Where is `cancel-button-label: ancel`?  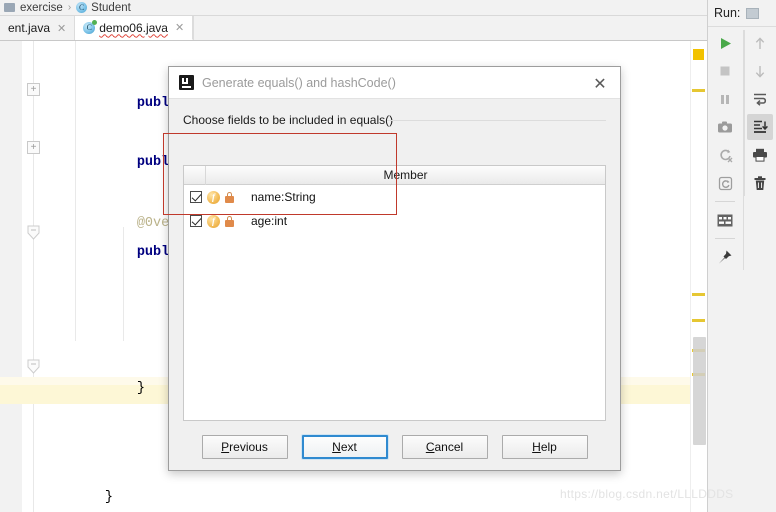 cancel-button-label: ancel is located at coordinates (449, 447).